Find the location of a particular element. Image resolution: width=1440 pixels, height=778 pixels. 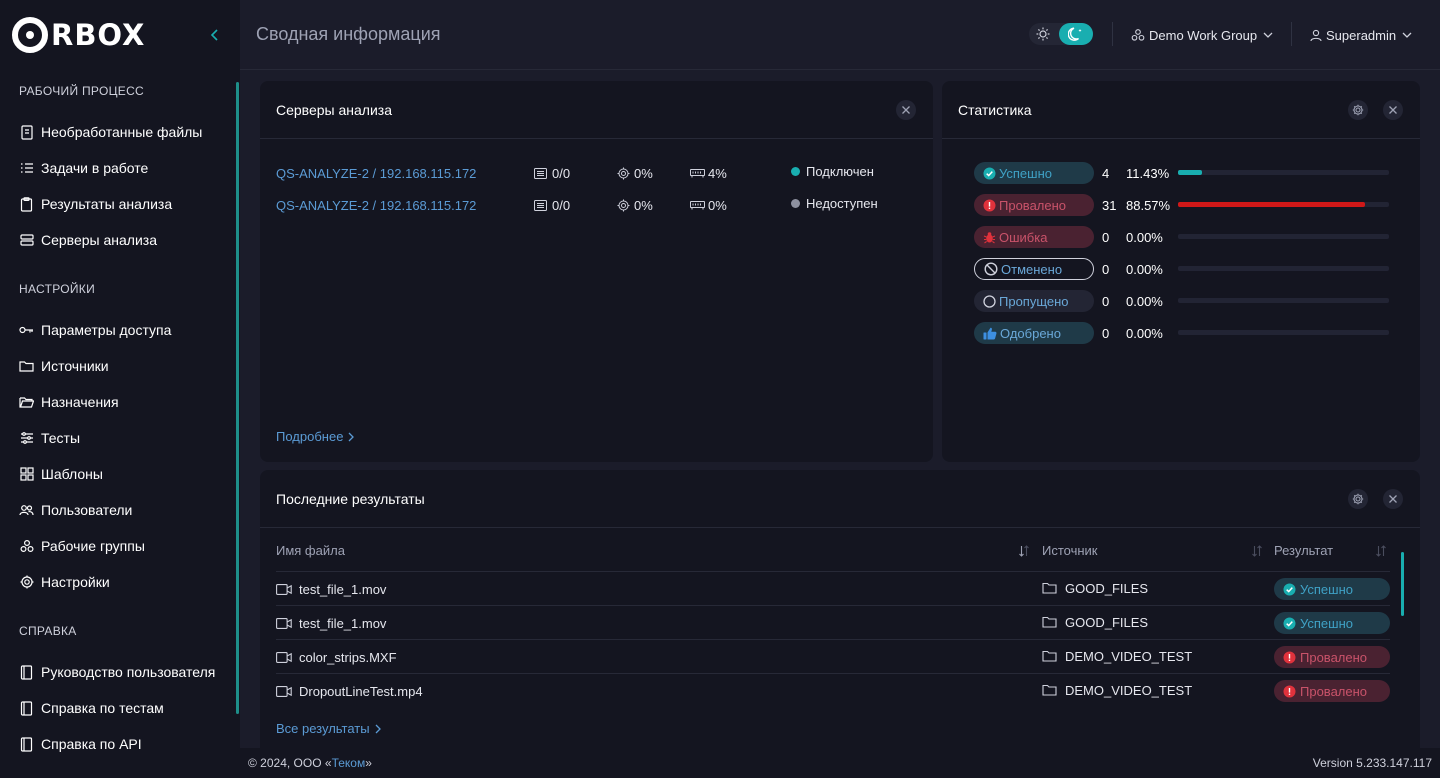

light-theme-button is located at coordinates (1043, 34).